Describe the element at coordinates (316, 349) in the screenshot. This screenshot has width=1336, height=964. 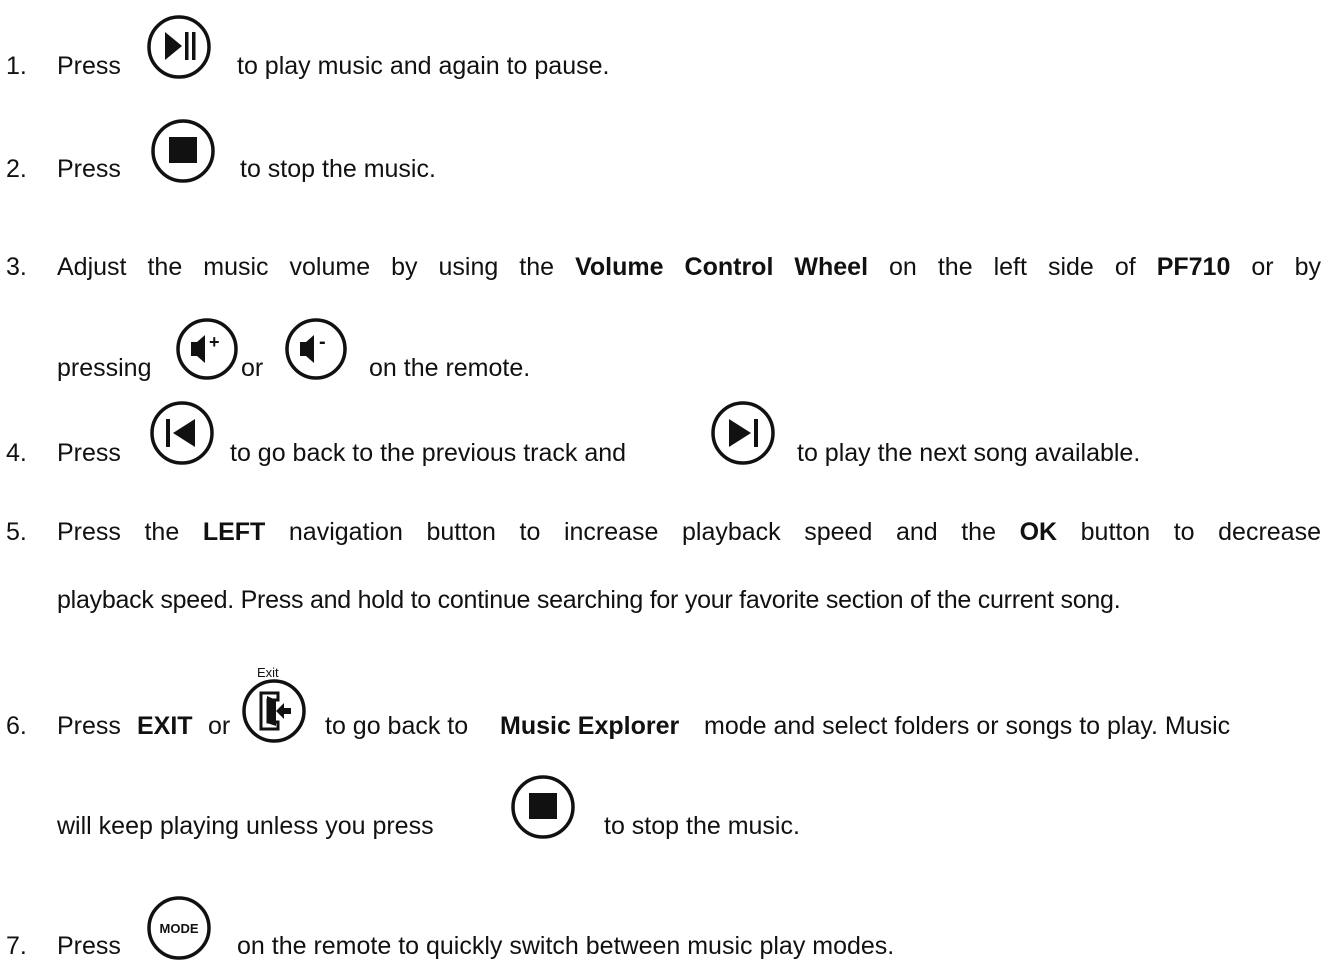
I see `volume-down-icon: -` at that location.